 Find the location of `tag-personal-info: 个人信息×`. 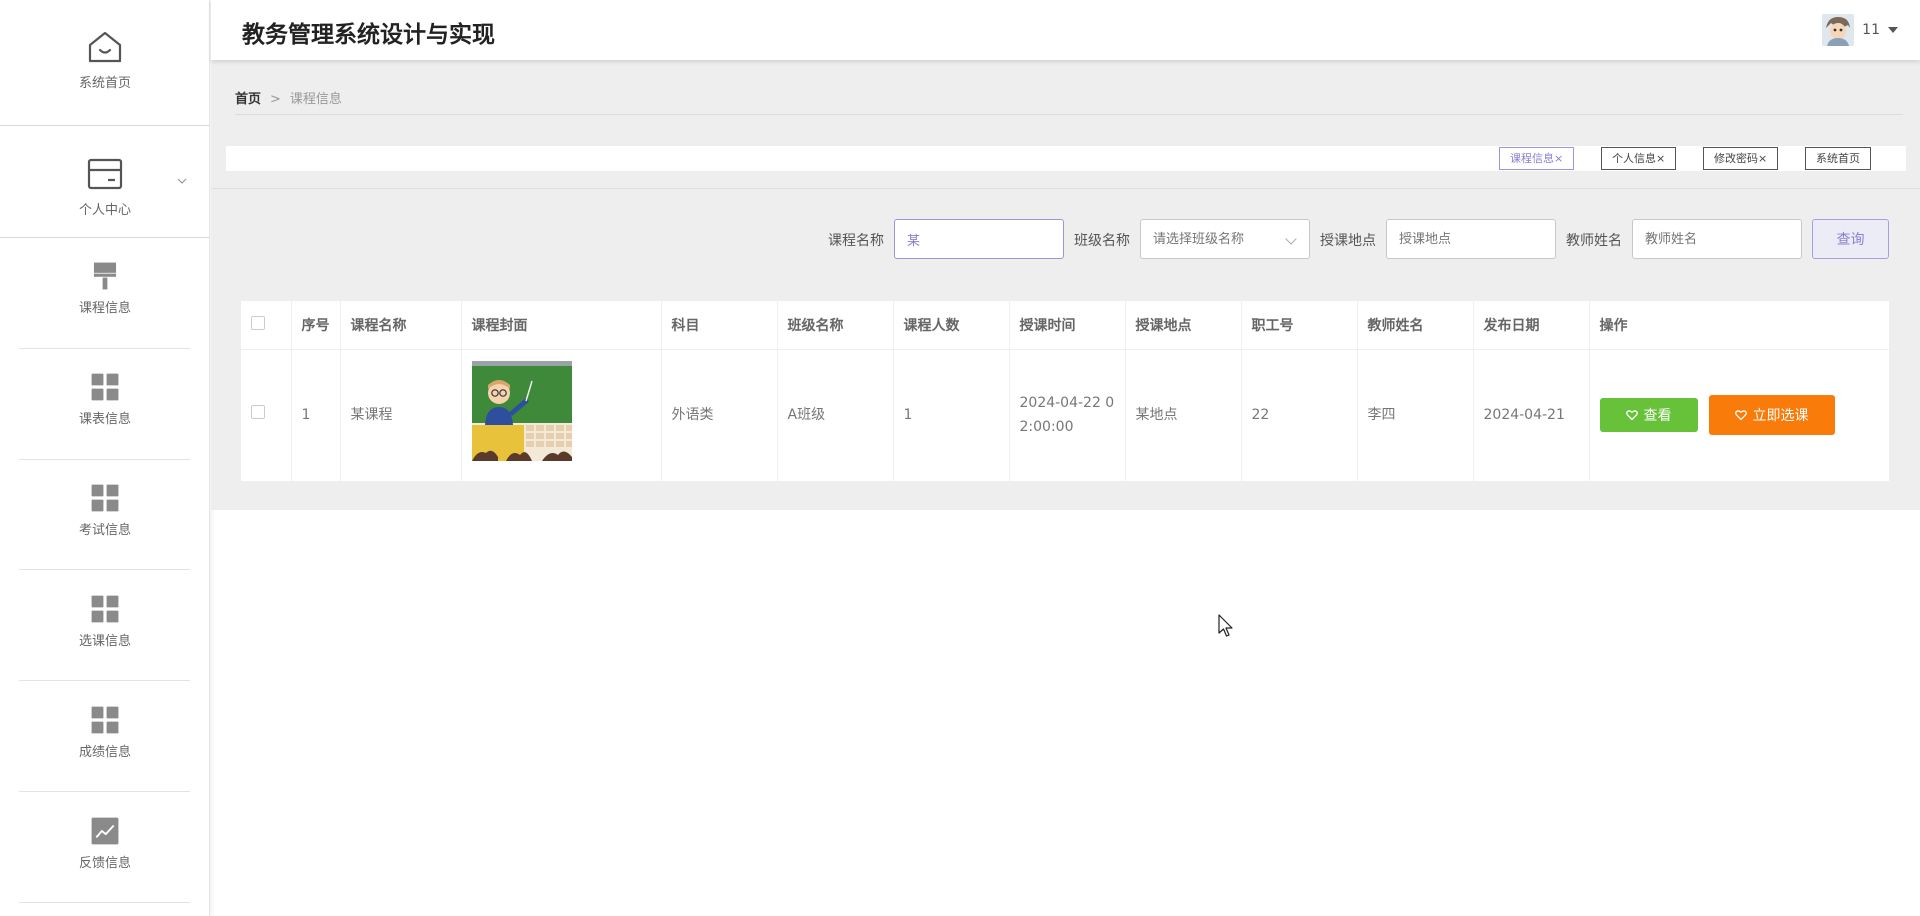

tag-personal-info: 个人信息× is located at coordinates (1639, 158).